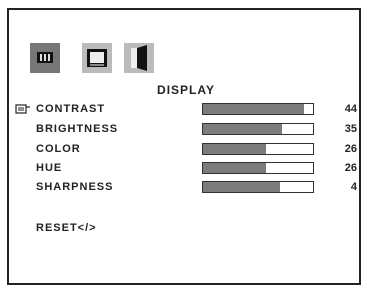 This screenshot has height=290, width=367. I want to click on menu-item-contrast: CONTRAST 44, so click(186, 109).